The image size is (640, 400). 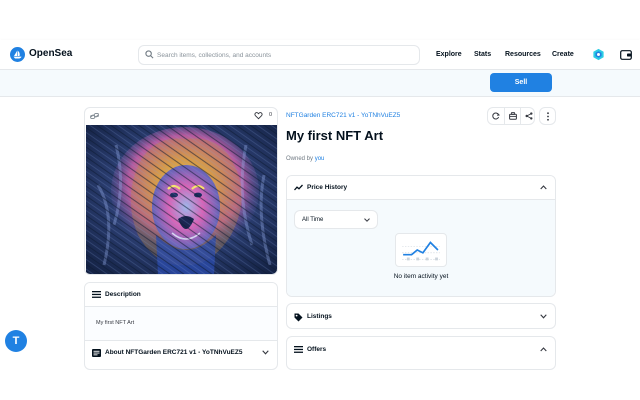 I want to click on share-icon, so click(x=529, y=116).